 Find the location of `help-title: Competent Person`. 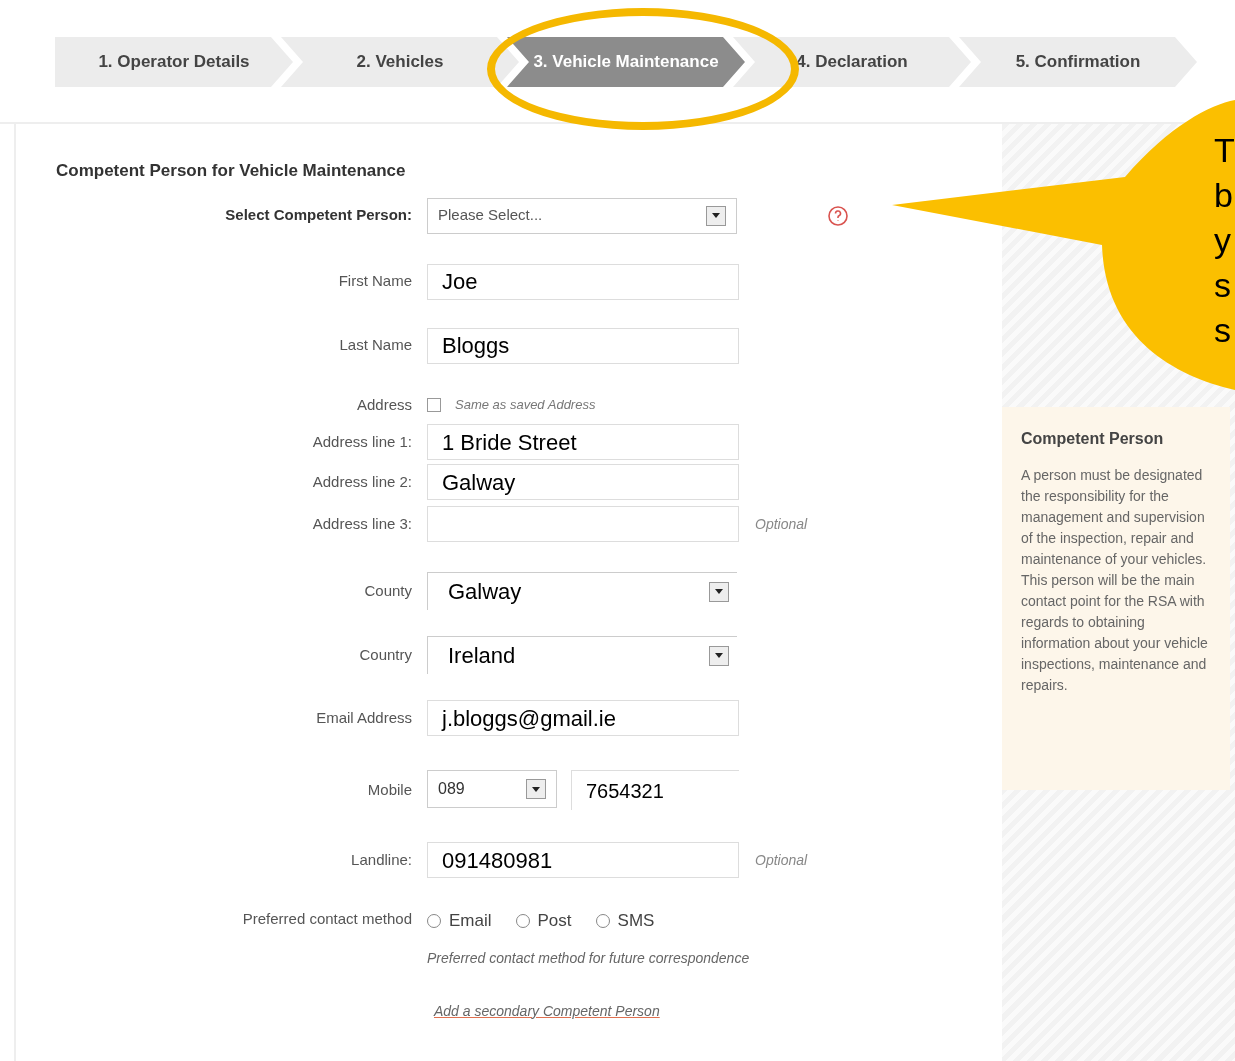

help-title: Competent Person is located at coordinates (1093, 439).